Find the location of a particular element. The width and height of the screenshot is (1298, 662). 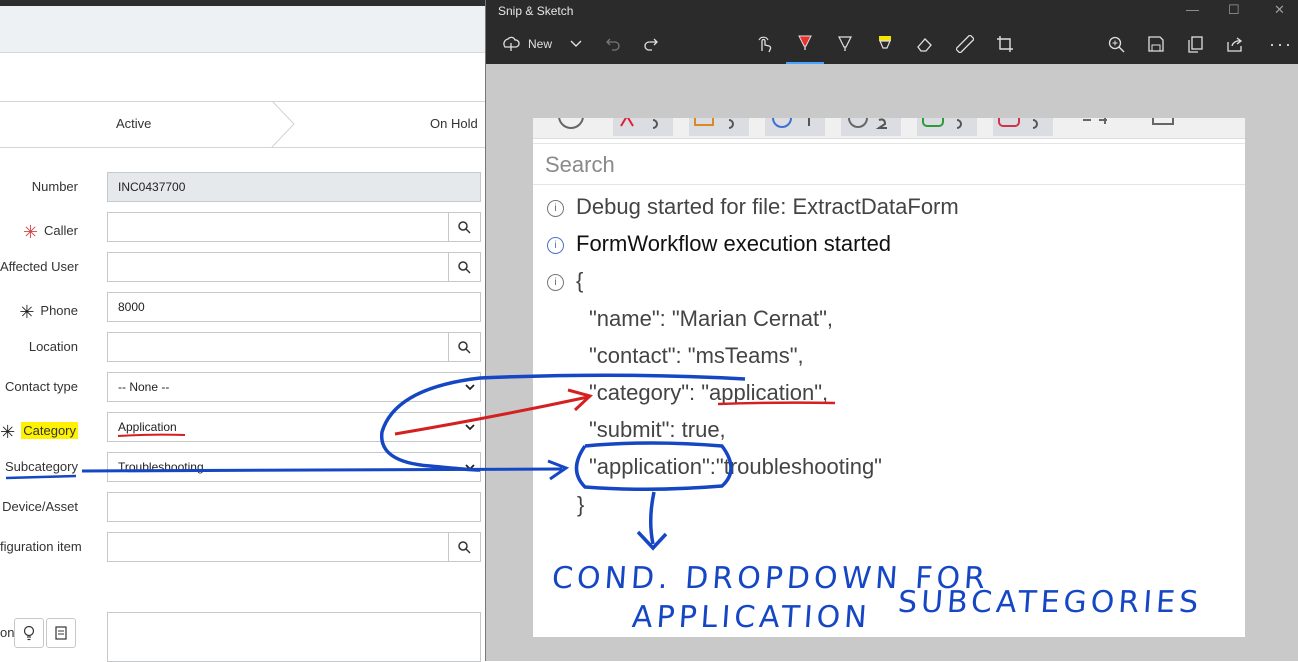

zoom-button is located at coordinates (1116, 44).